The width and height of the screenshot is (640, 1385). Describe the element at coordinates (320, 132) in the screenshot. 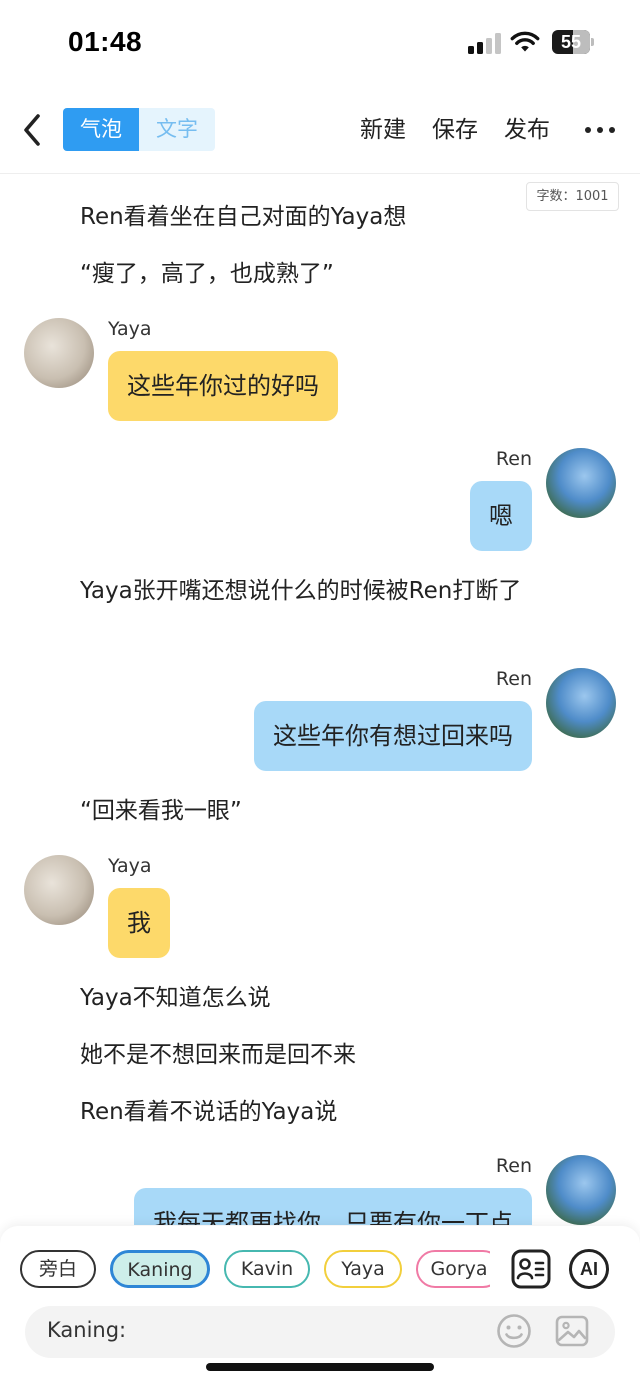

I see `nav-bar: 气泡 文字 新建 保存 发布` at that location.